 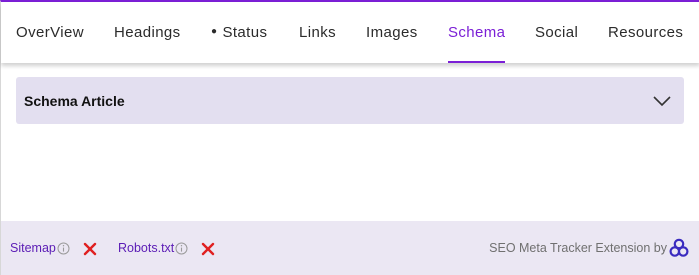 I want to click on accordion-title: Schema Article, so click(x=74, y=100).